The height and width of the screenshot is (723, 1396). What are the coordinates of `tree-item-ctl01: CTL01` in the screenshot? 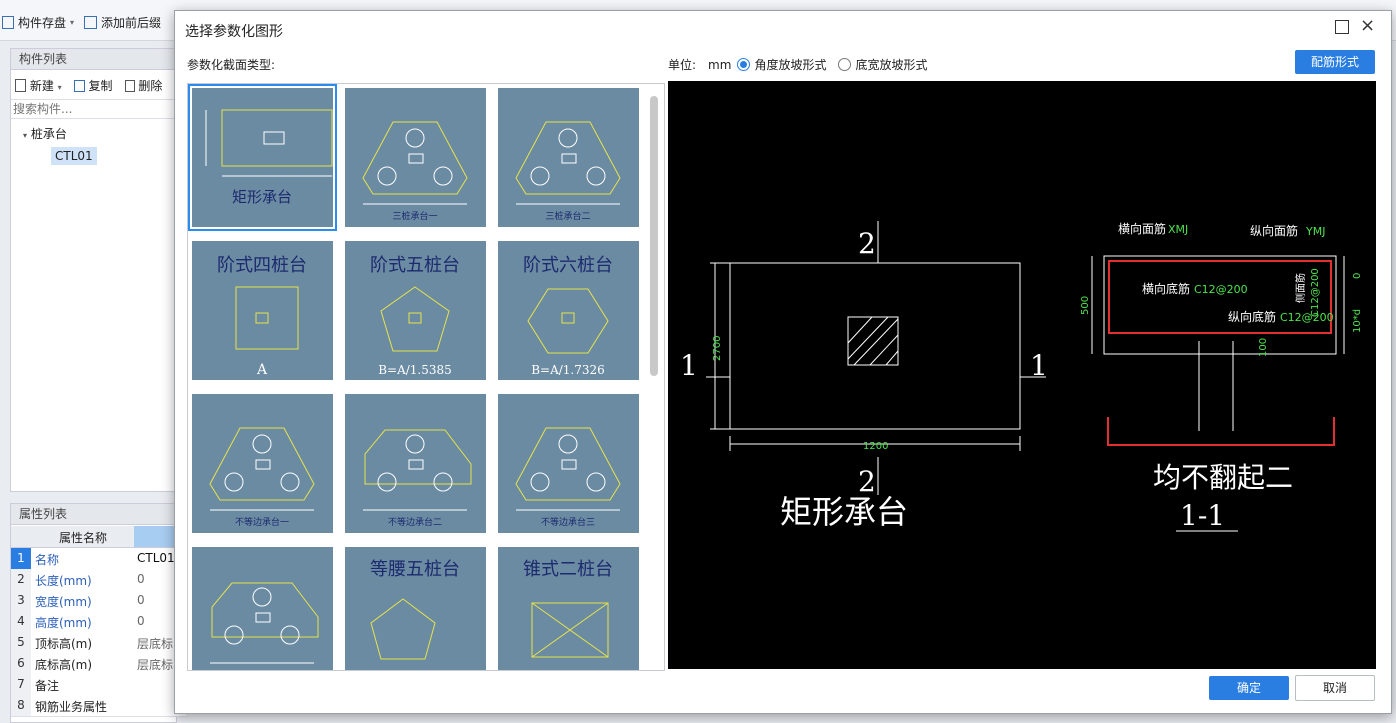 It's located at (74, 156).